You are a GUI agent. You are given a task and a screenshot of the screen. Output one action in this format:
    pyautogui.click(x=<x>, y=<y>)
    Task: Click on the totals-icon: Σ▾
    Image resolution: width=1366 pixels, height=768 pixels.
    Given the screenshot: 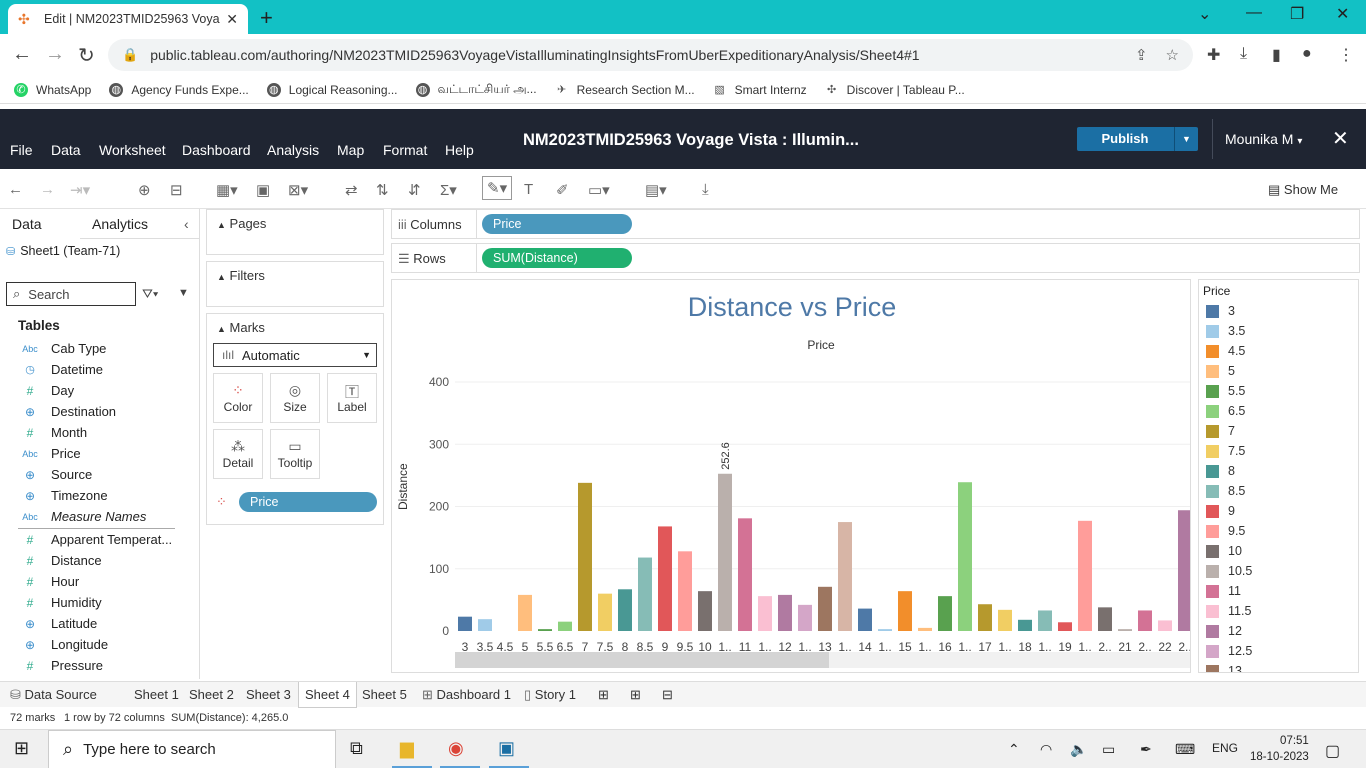 What is the action you would take?
    pyautogui.click(x=448, y=190)
    